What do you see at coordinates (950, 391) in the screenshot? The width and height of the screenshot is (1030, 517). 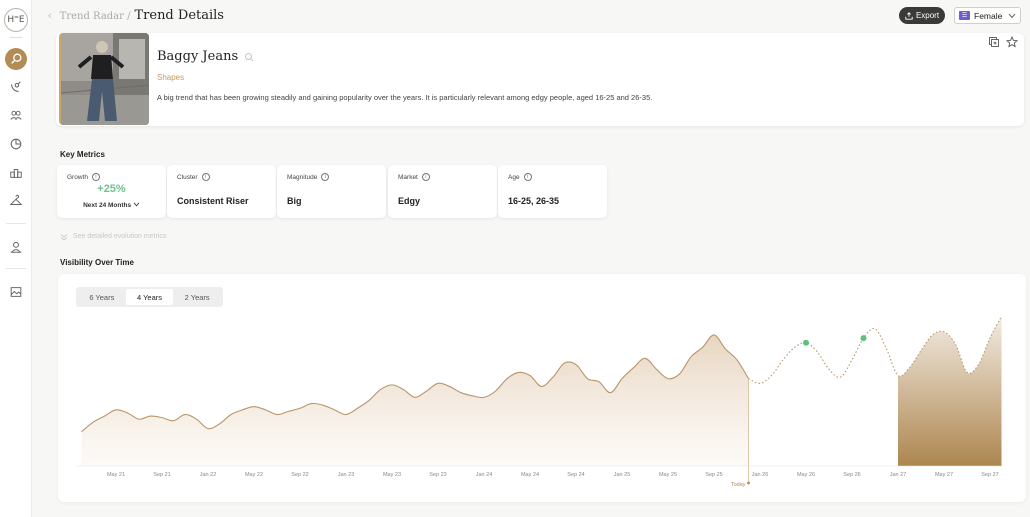 I see `forecast-highlight-area` at bounding box center [950, 391].